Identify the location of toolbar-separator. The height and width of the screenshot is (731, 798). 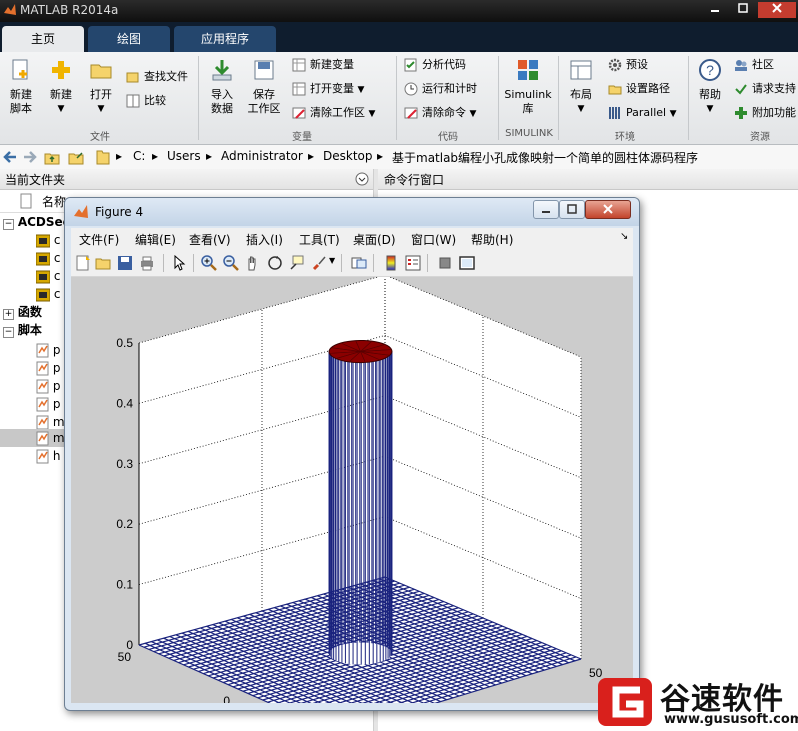
(163, 263).